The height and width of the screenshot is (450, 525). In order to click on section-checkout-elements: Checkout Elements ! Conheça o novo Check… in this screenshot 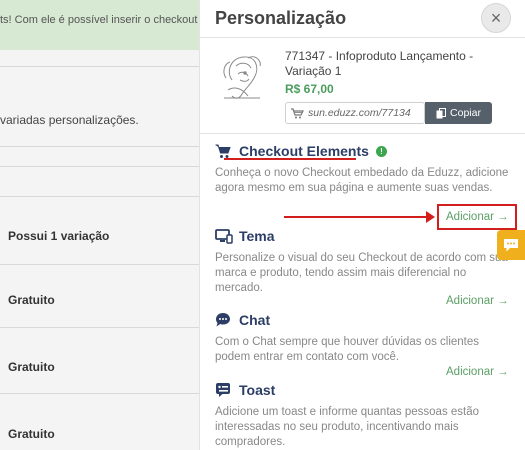, I will do `click(365, 169)`.